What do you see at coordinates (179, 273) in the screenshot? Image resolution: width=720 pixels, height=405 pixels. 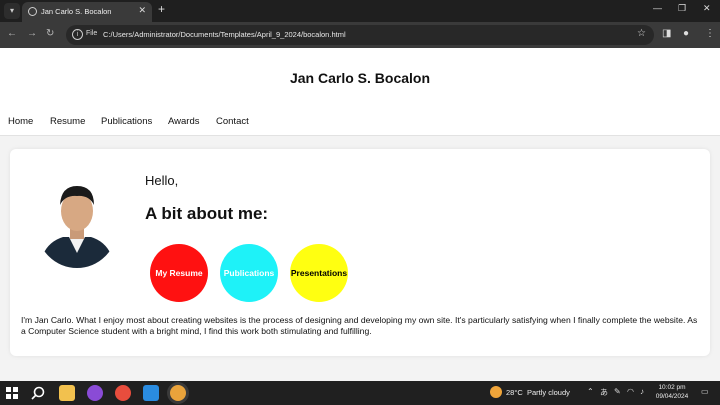 I see `my-resume-button: My Resume` at bounding box center [179, 273].